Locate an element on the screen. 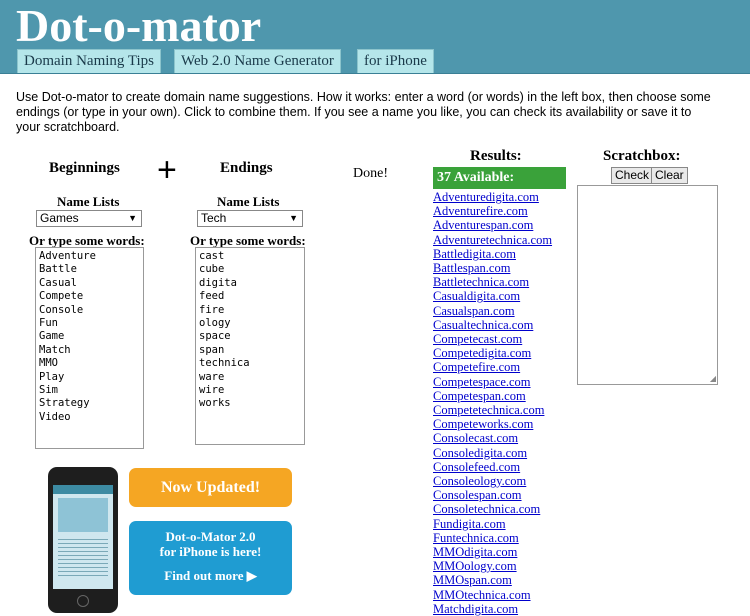 The image size is (750, 616). ending-word: space is located at coordinates (215, 336).